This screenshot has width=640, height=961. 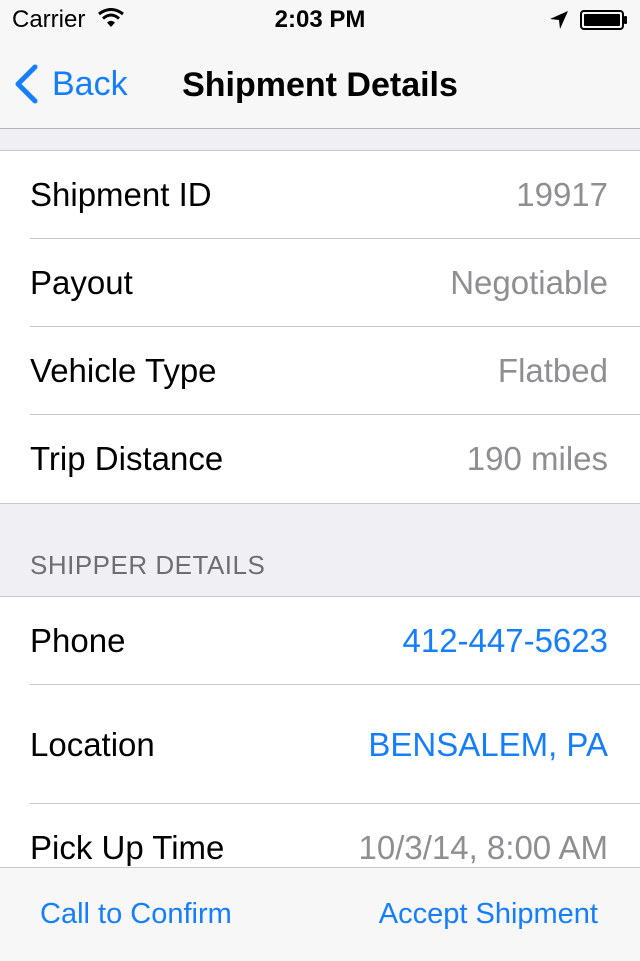 I want to click on row-label: Trip Distance, so click(x=127, y=458).